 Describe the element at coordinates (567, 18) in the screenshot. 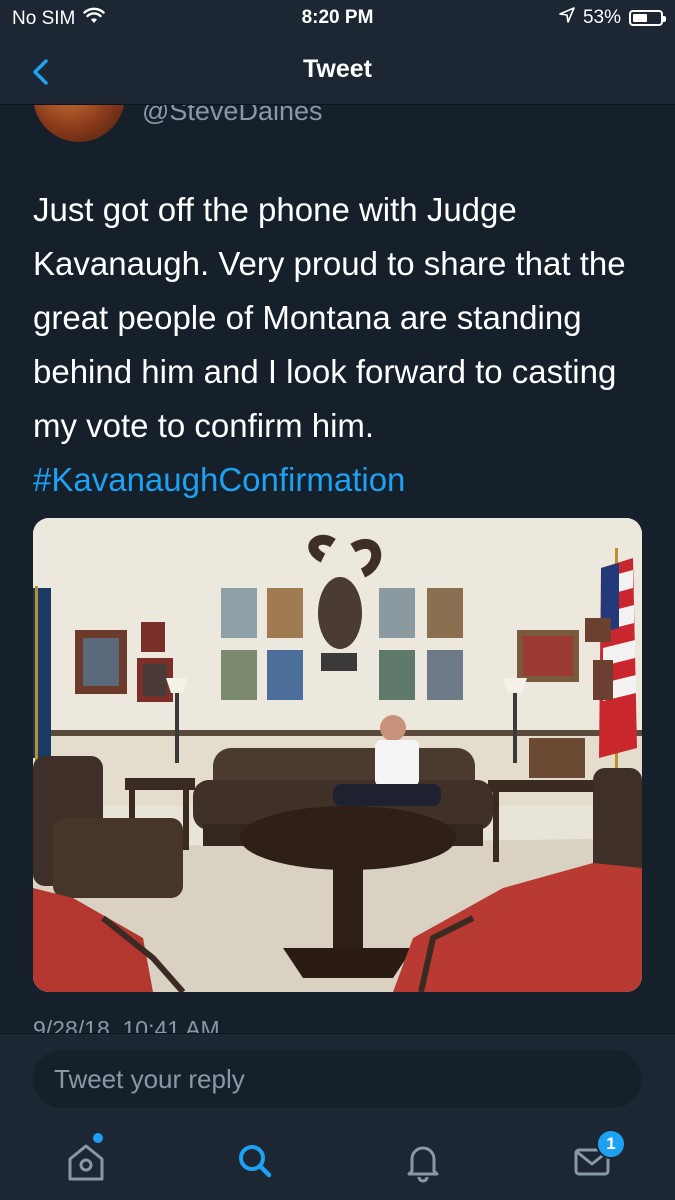

I see `location-arrow-icon` at that location.